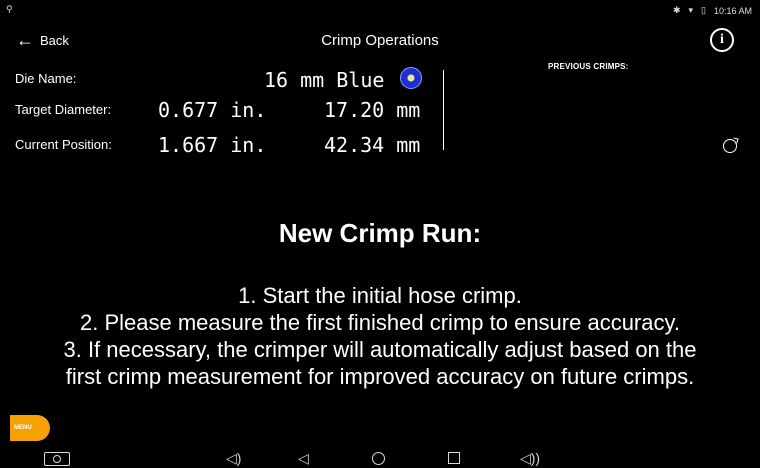 The width and height of the screenshot is (760, 468). I want to click on instructions-heading: New Crimp Run:, so click(380, 233).